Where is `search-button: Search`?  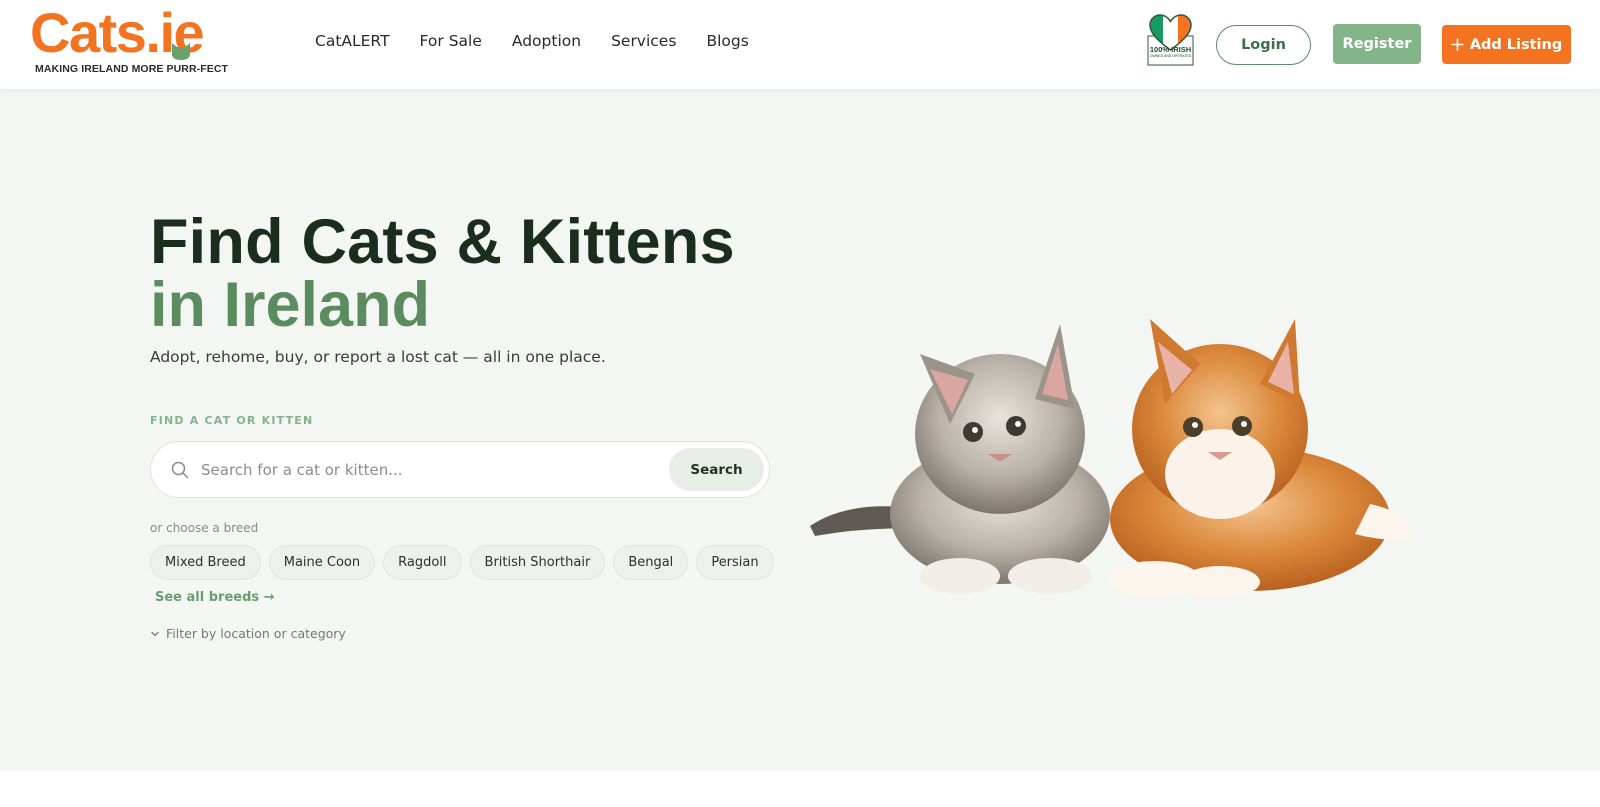 search-button: Search is located at coordinates (716, 469).